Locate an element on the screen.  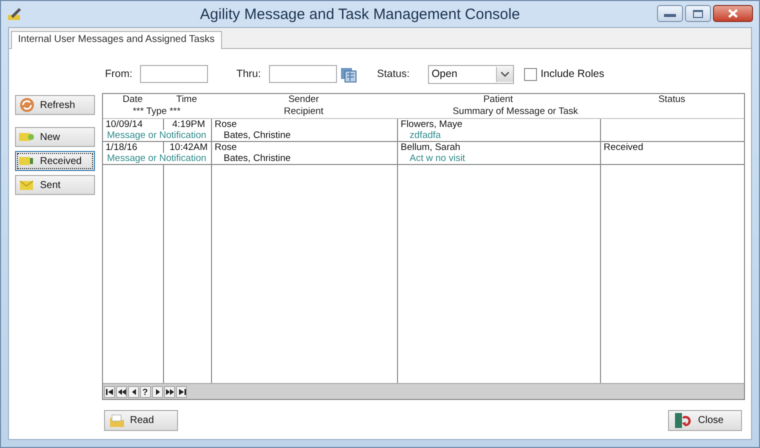
table-cell: zdfadfa is located at coordinates (498, 135).